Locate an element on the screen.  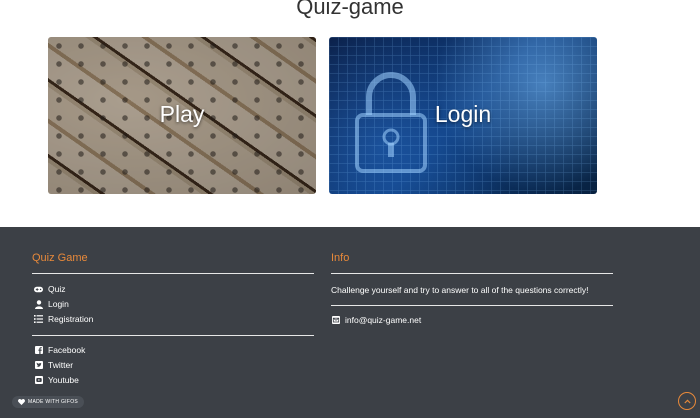
envelope-icon is located at coordinates (335, 320).